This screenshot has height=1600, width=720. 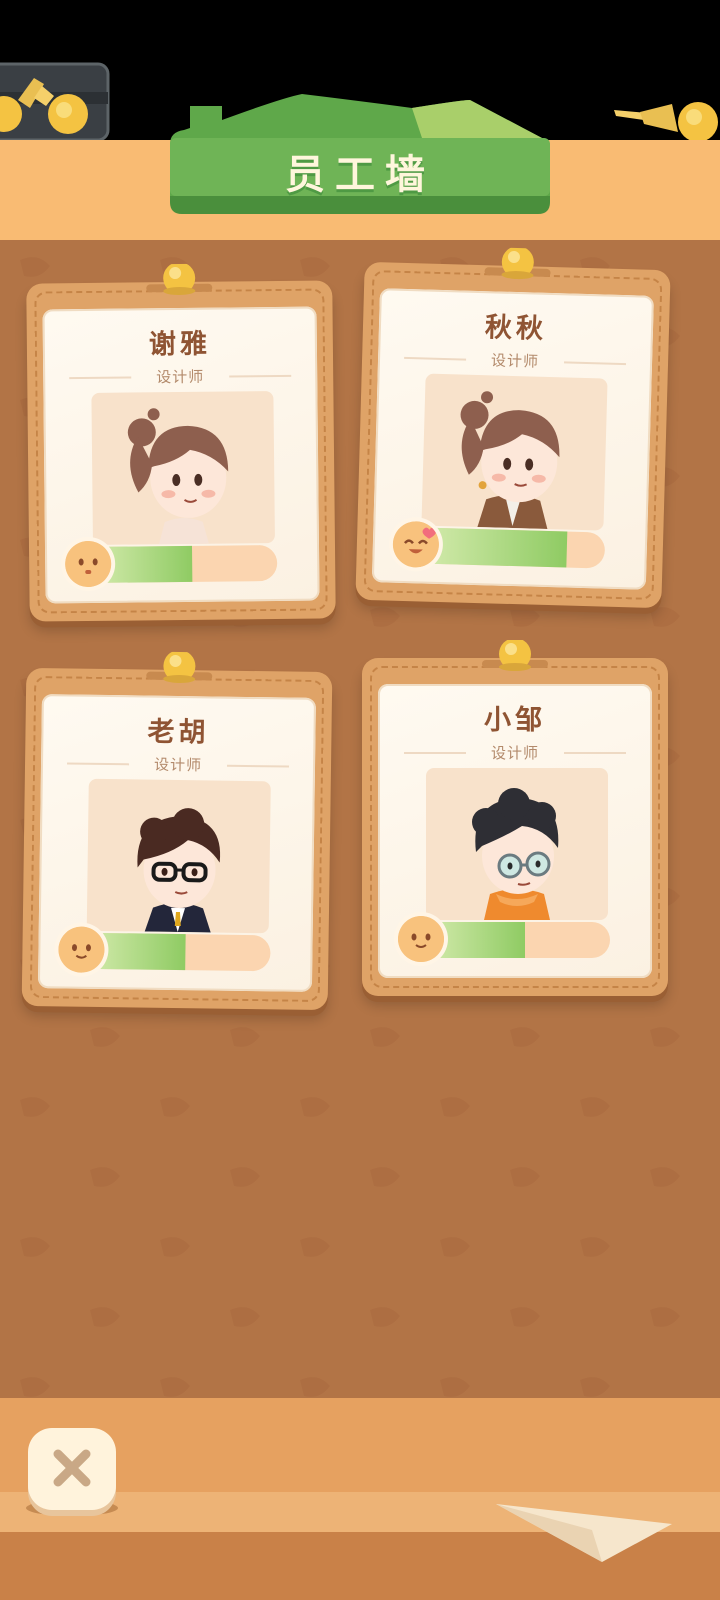 What do you see at coordinates (516, 328) in the screenshot?
I see `employee-name: 秋秋` at bounding box center [516, 328].